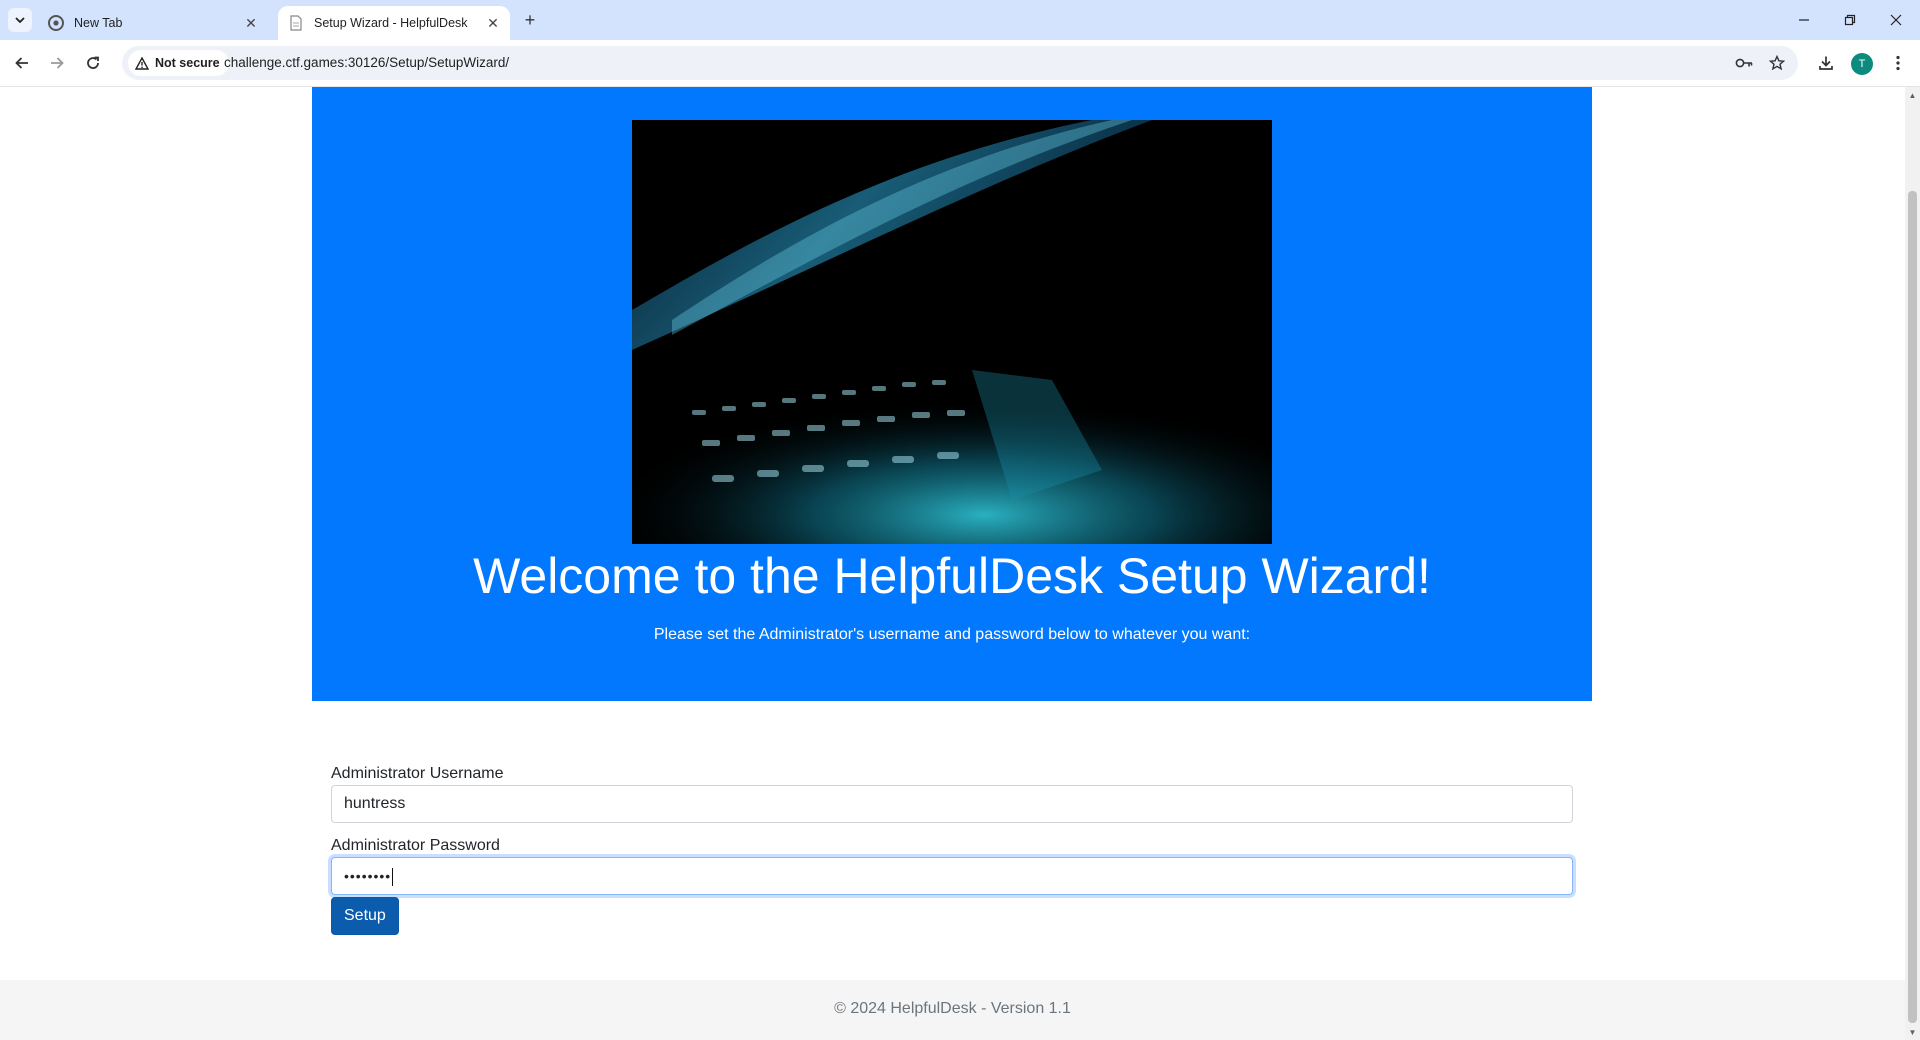 Image resolution: width=1920 pixels, height=1040 pixels. I want to click on tab-setup-wizard: Setup Wizard - HelpfulDesk ✕, so click(394, 23).